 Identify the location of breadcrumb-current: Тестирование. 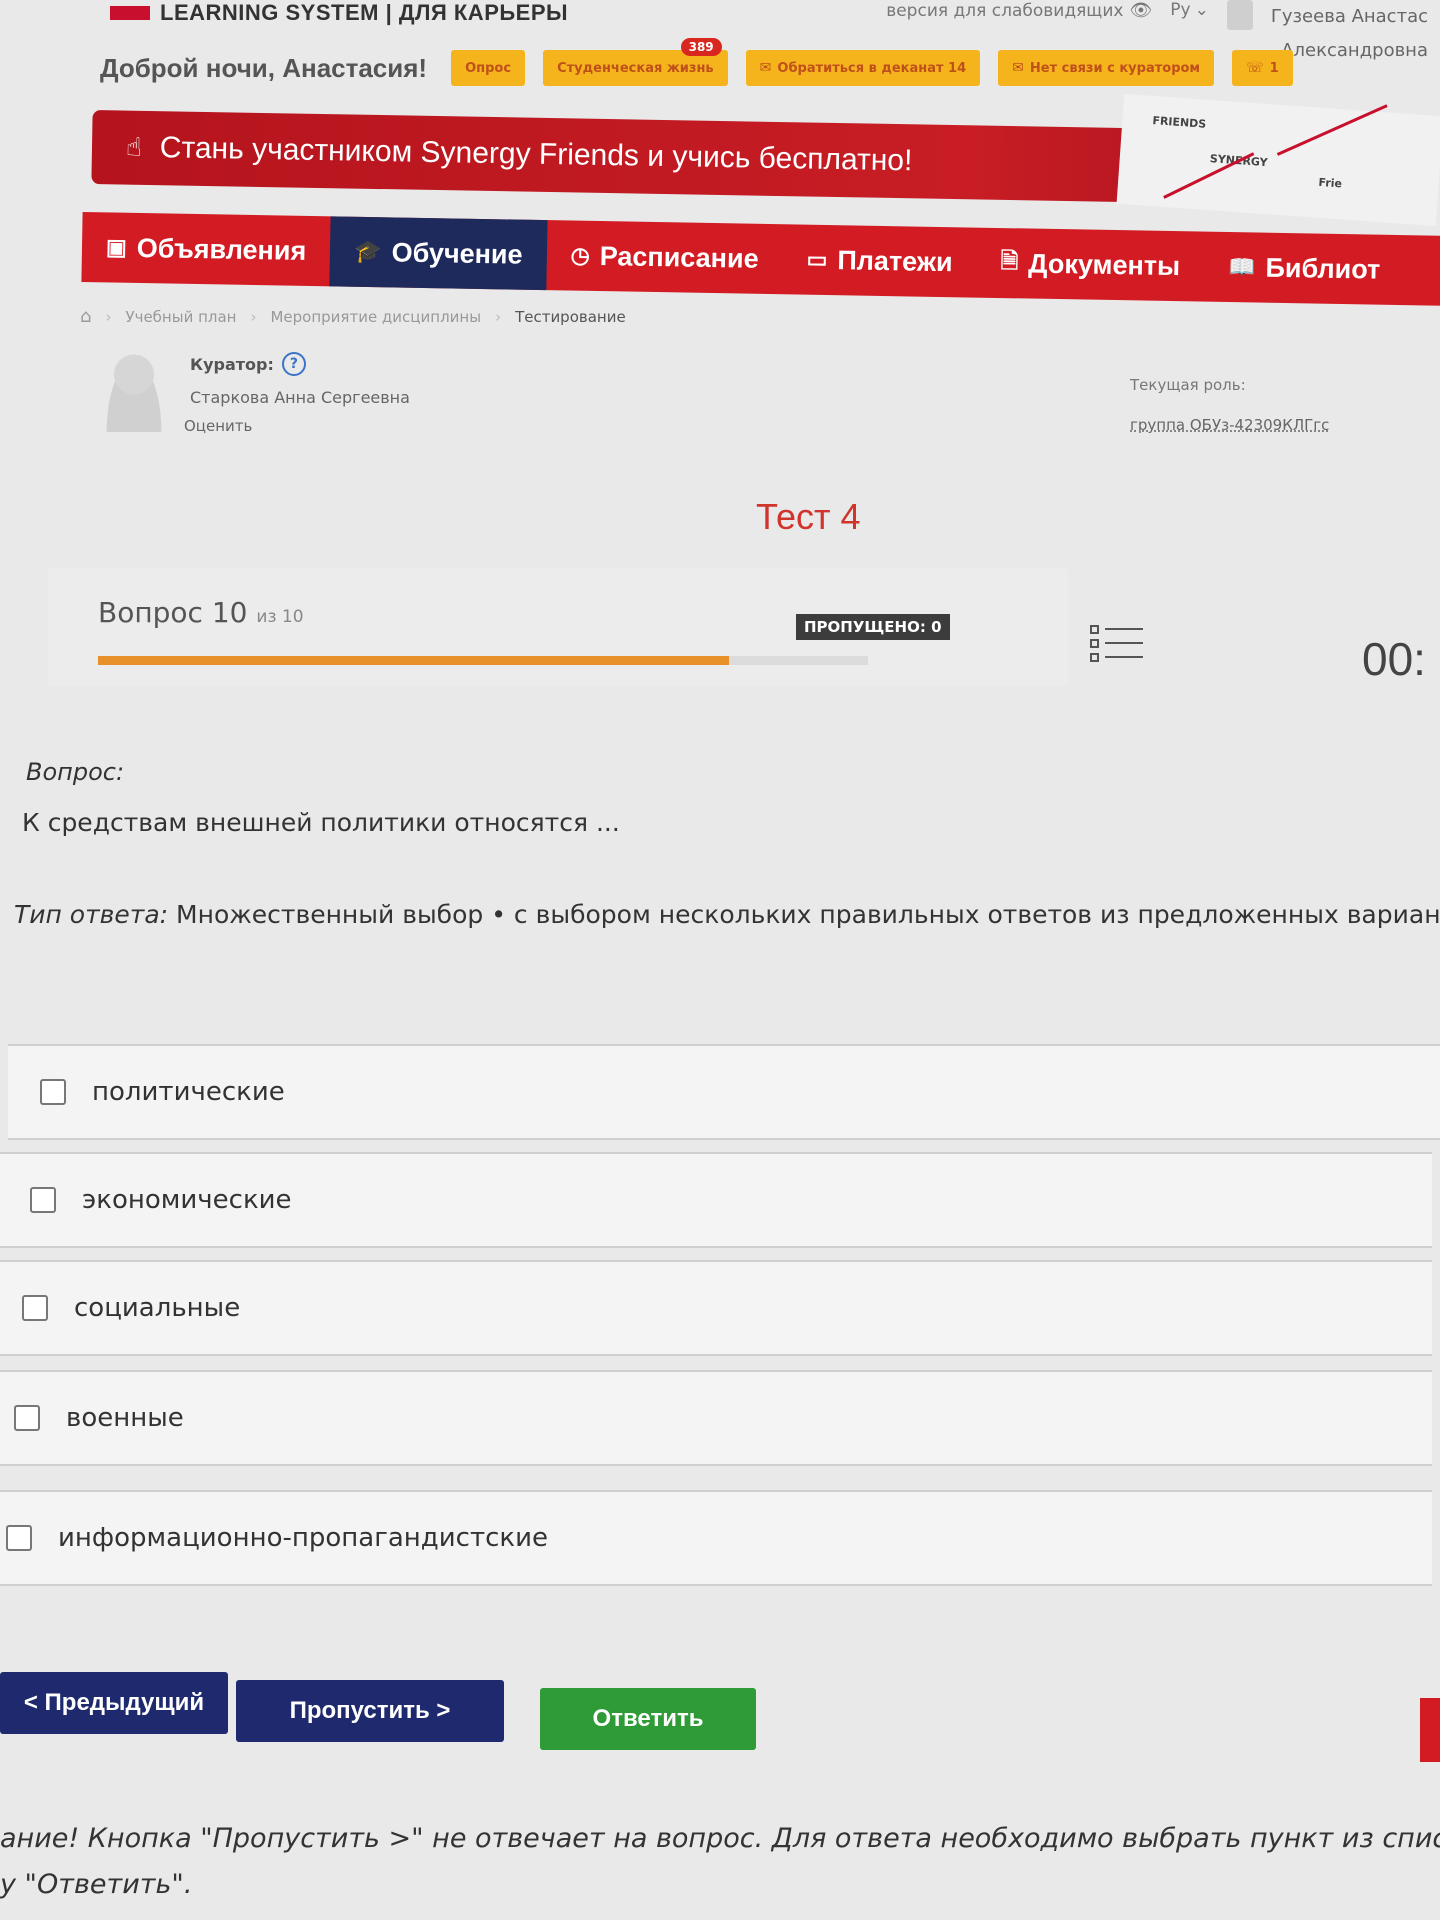
(570, 316).